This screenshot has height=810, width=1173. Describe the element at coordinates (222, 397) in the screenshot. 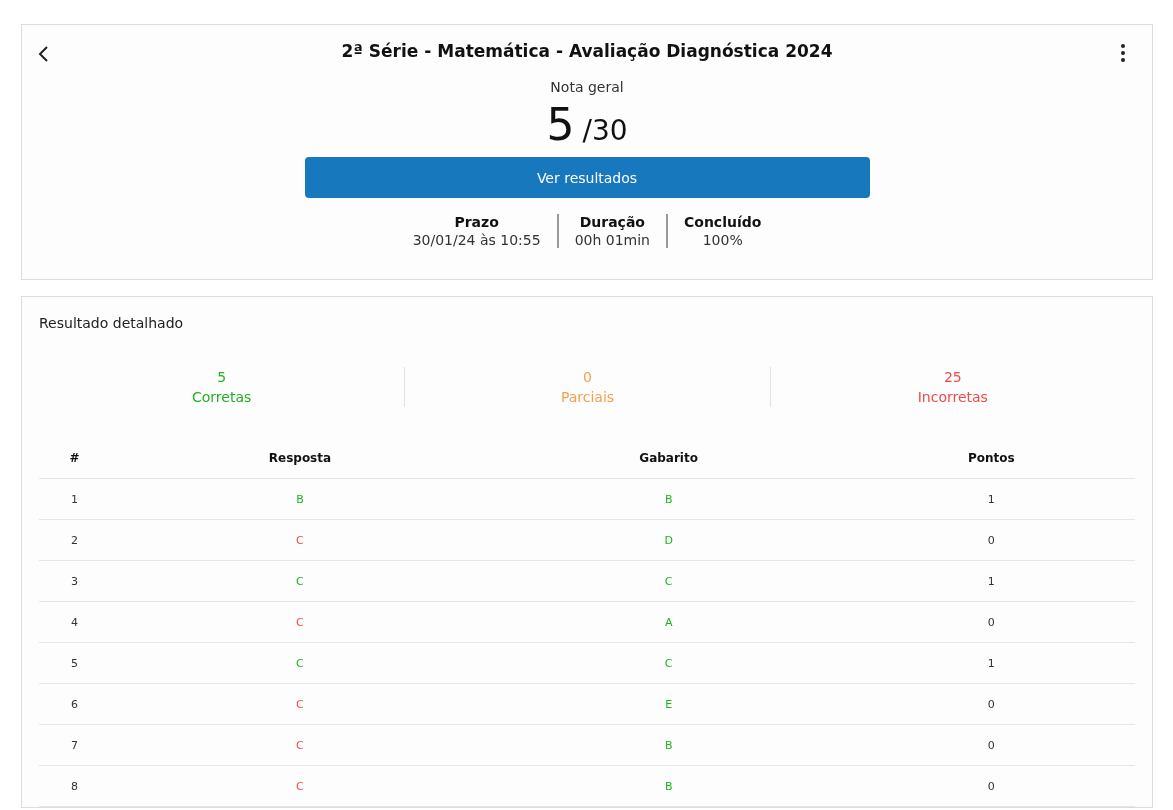

I see `summary-label: Corretas` at that location.